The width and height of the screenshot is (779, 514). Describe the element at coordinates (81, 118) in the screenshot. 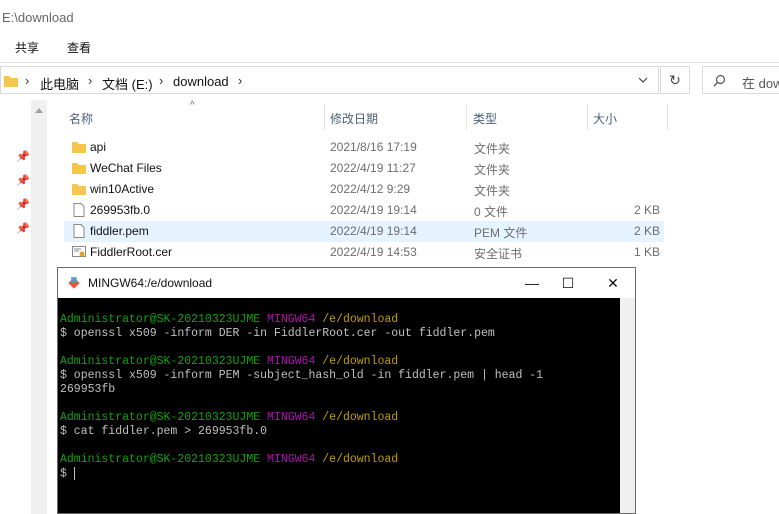

I see `column-name: 名称` at that location.